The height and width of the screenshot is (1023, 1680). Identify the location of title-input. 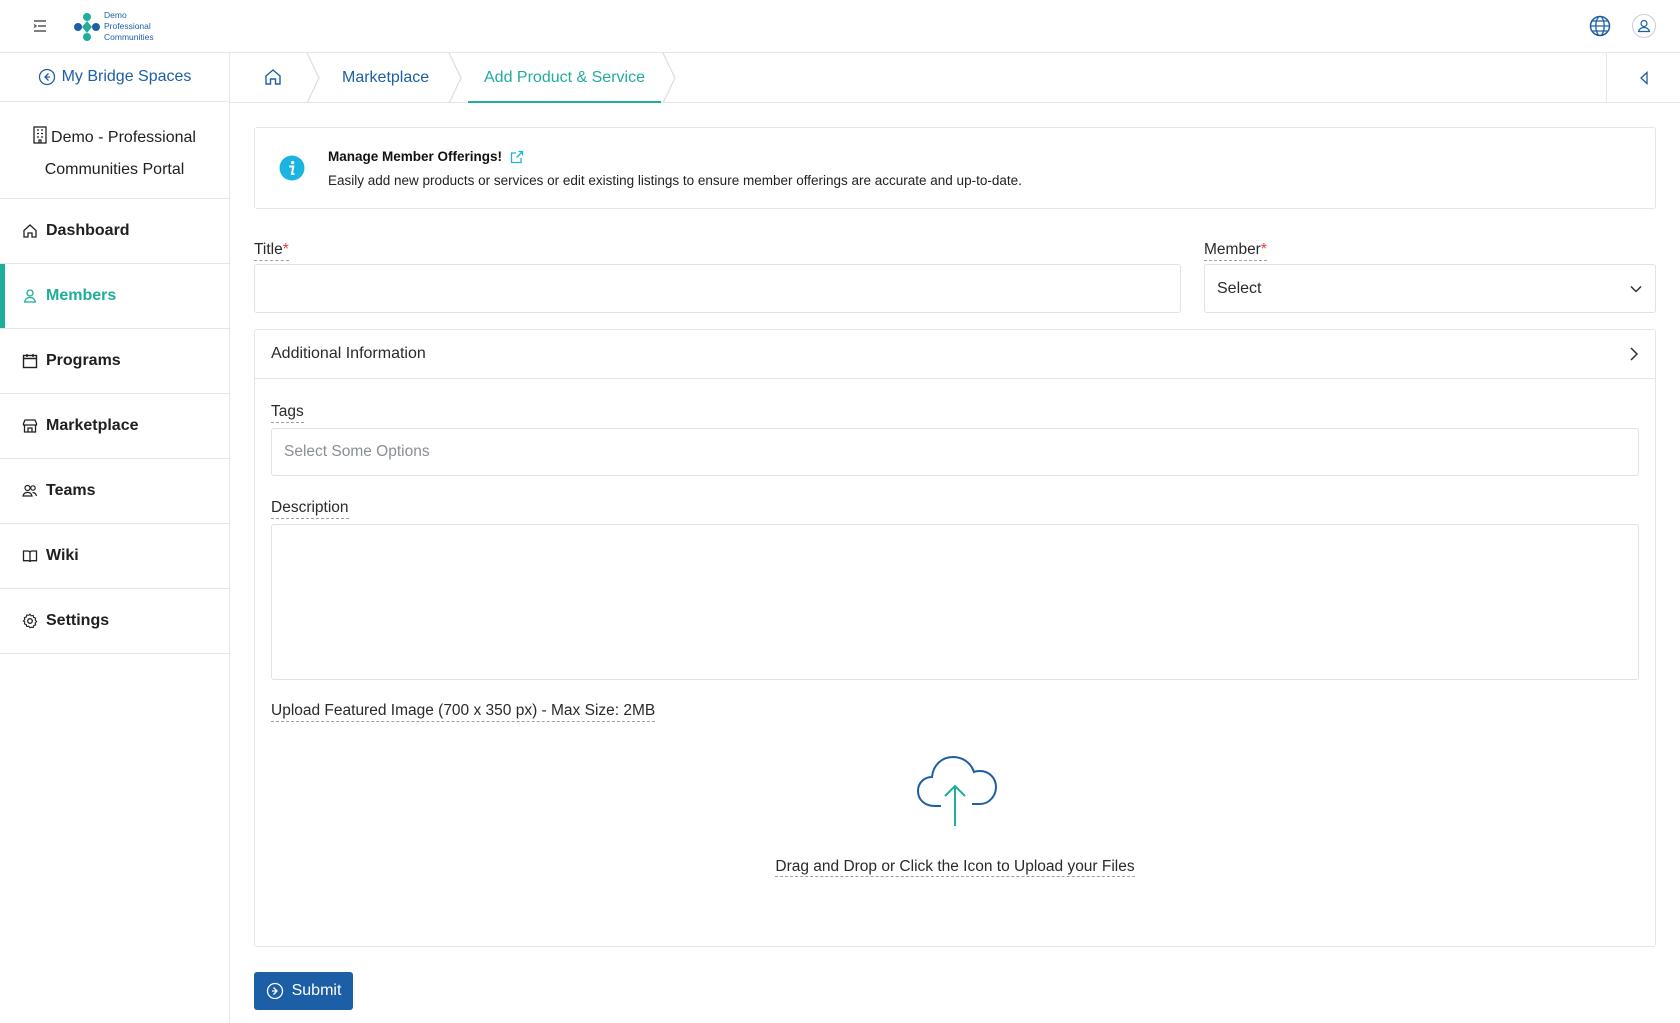
(717, 288).